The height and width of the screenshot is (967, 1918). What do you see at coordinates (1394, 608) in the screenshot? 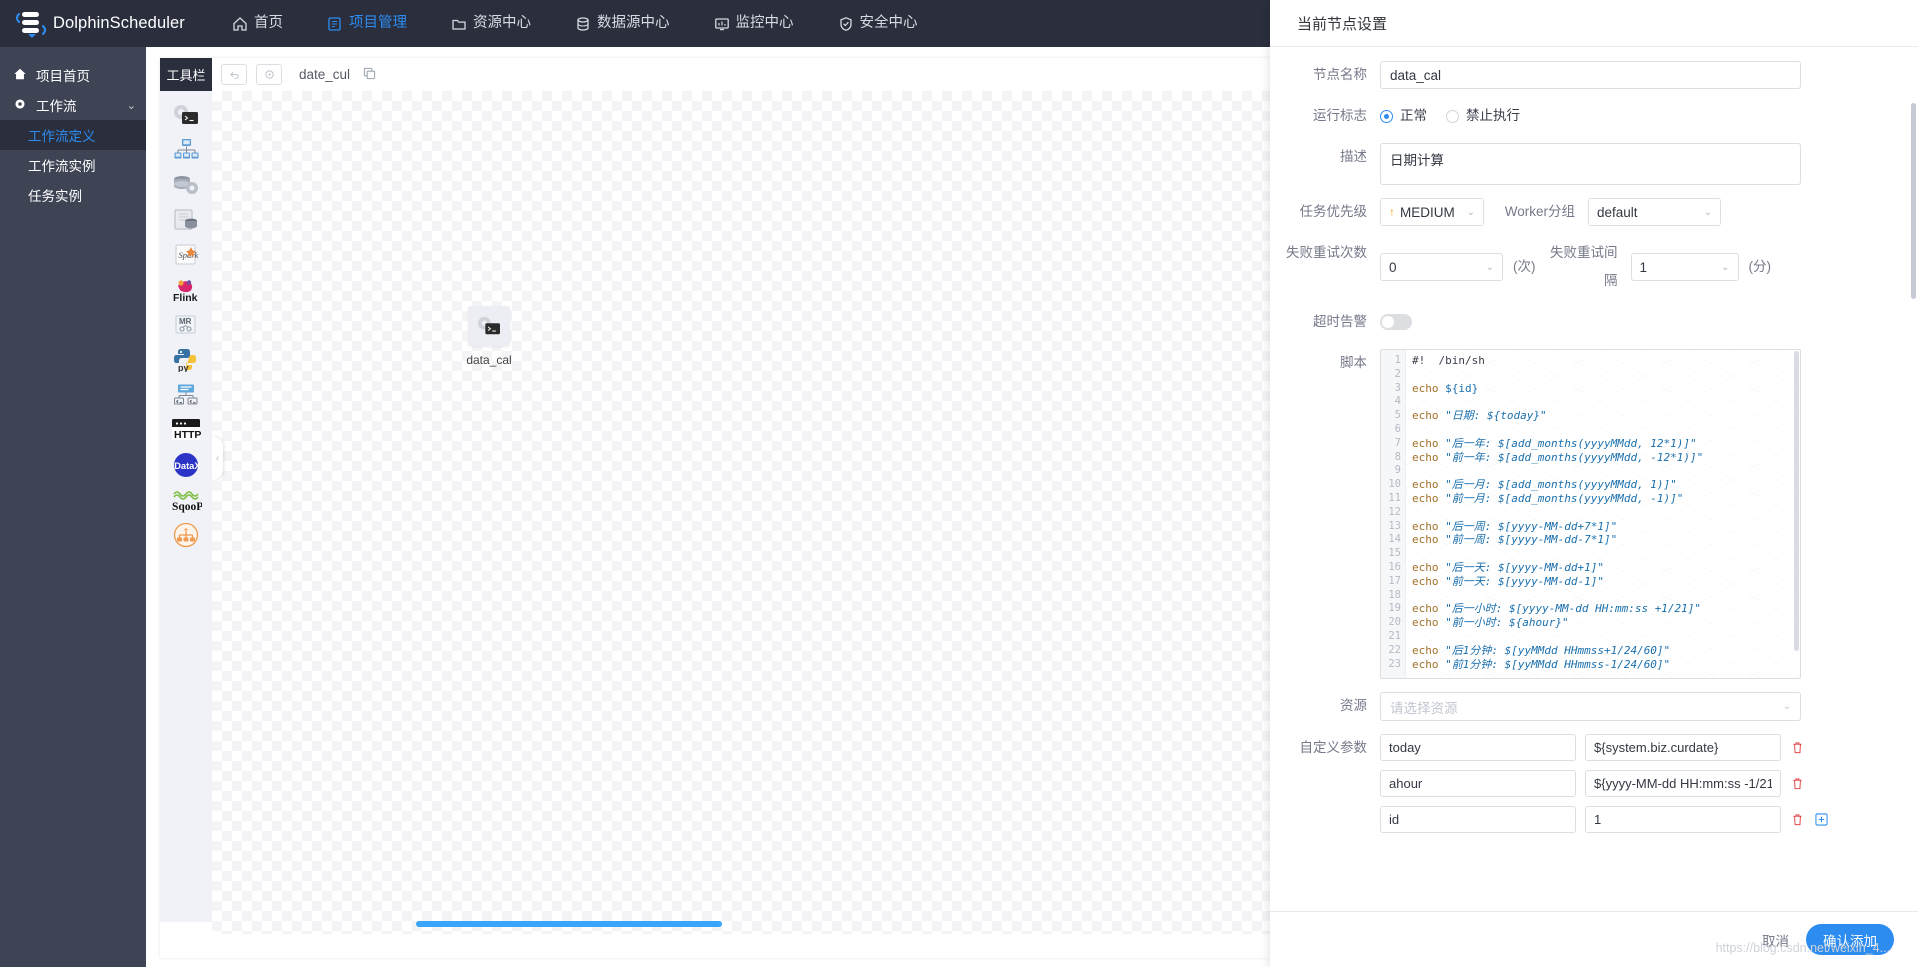
I see `line-number: 19` at bounding box center [1394, 608].